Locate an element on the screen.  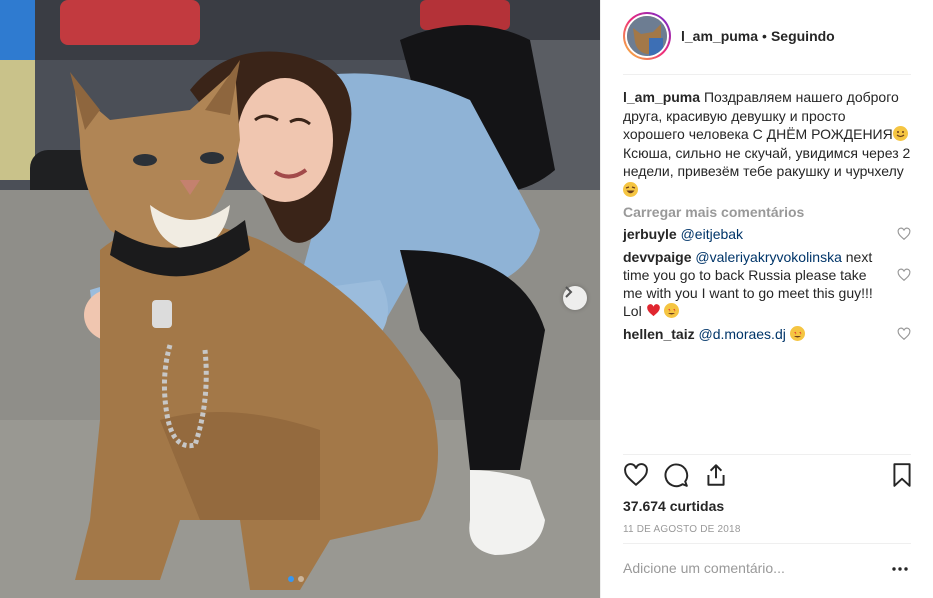
comment-item: hellen_taiz @d.moraes.dj is located at coordinates (767, 334).